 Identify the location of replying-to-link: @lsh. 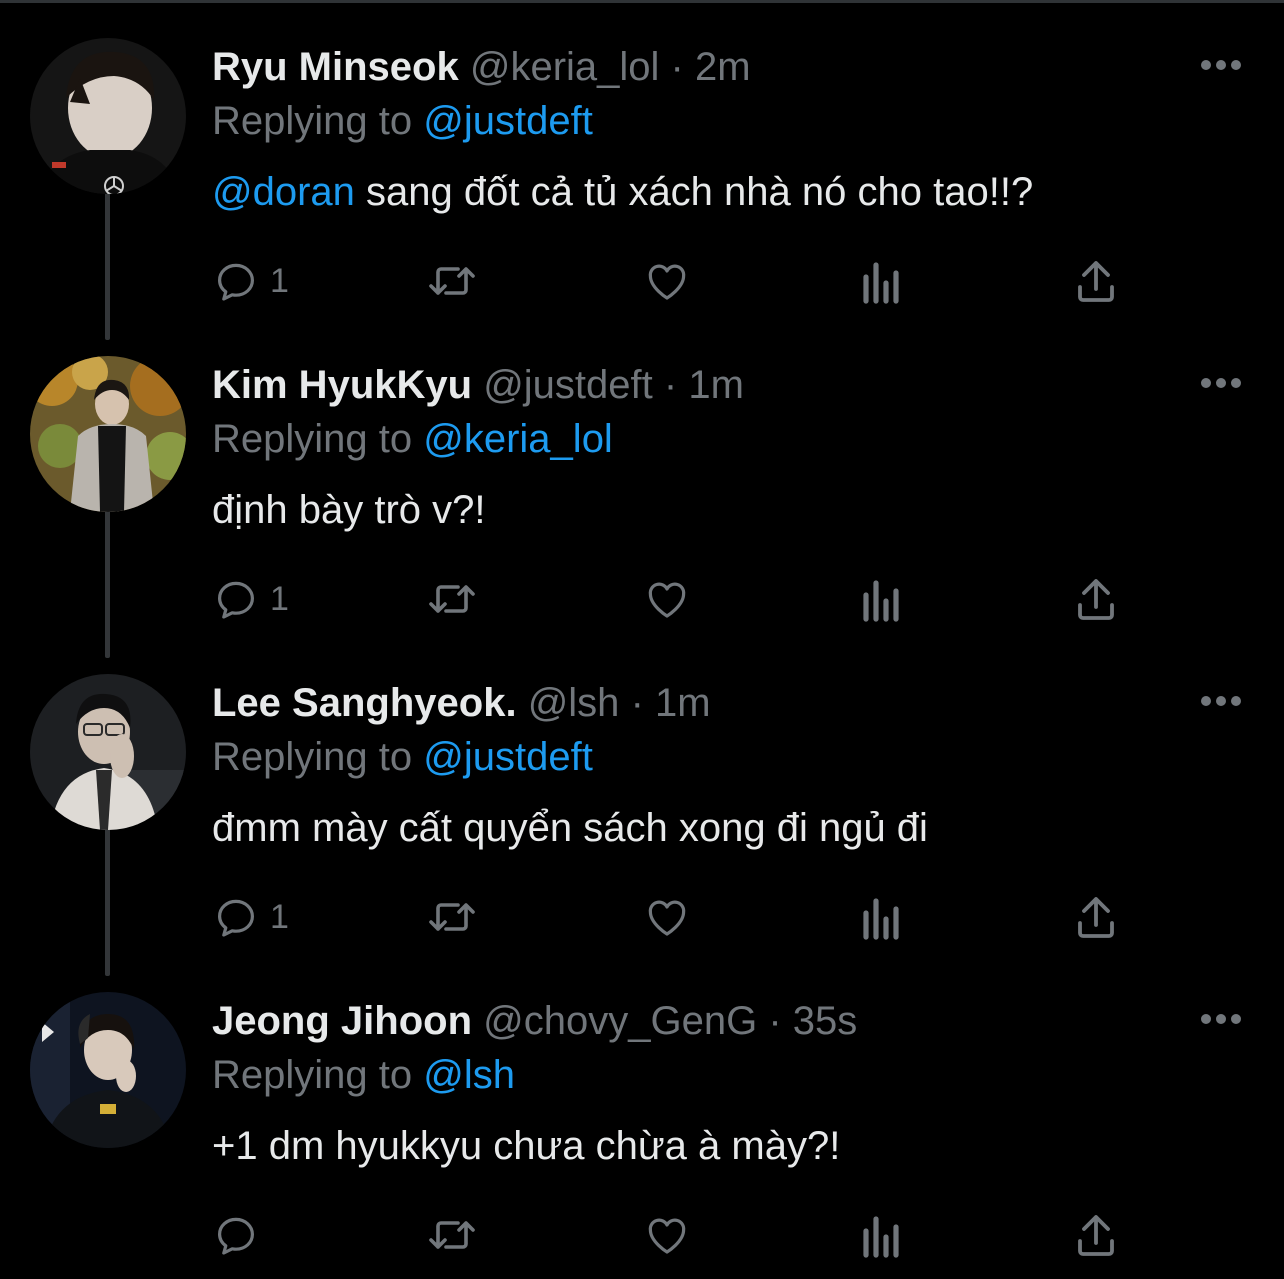
(469, 1075).